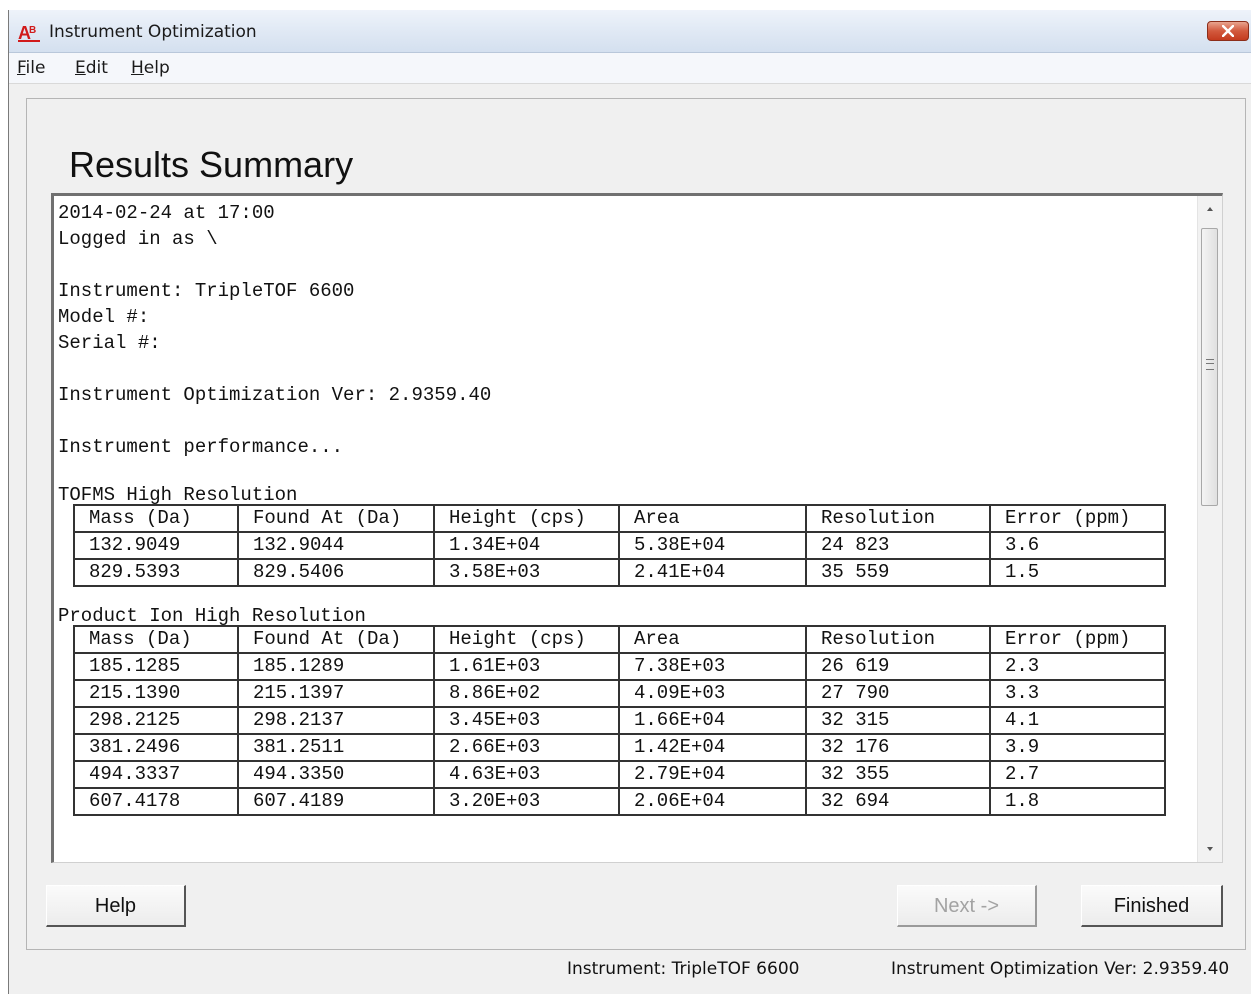 Image resolution: width=1251 pixels, height=994 pixels. I want to click on title-bar: A B Instrument Optimization, so click(630, 31).